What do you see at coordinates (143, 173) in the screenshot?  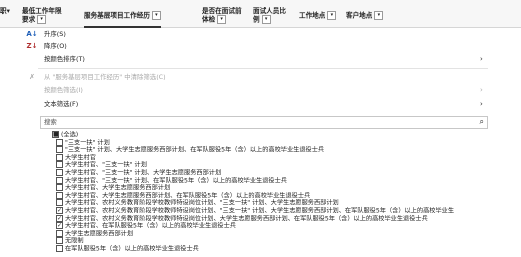 I see `filter-option-label: 大学生村官、"三支一扶" 计划、大学生志愿服务西部计划` at bounding box center [143, 173].